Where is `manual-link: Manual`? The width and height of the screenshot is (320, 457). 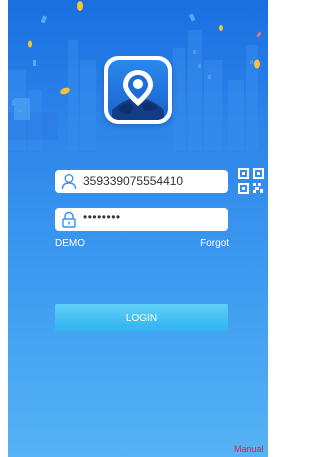 manual-link: Manual is located at coordinates (249, 449).